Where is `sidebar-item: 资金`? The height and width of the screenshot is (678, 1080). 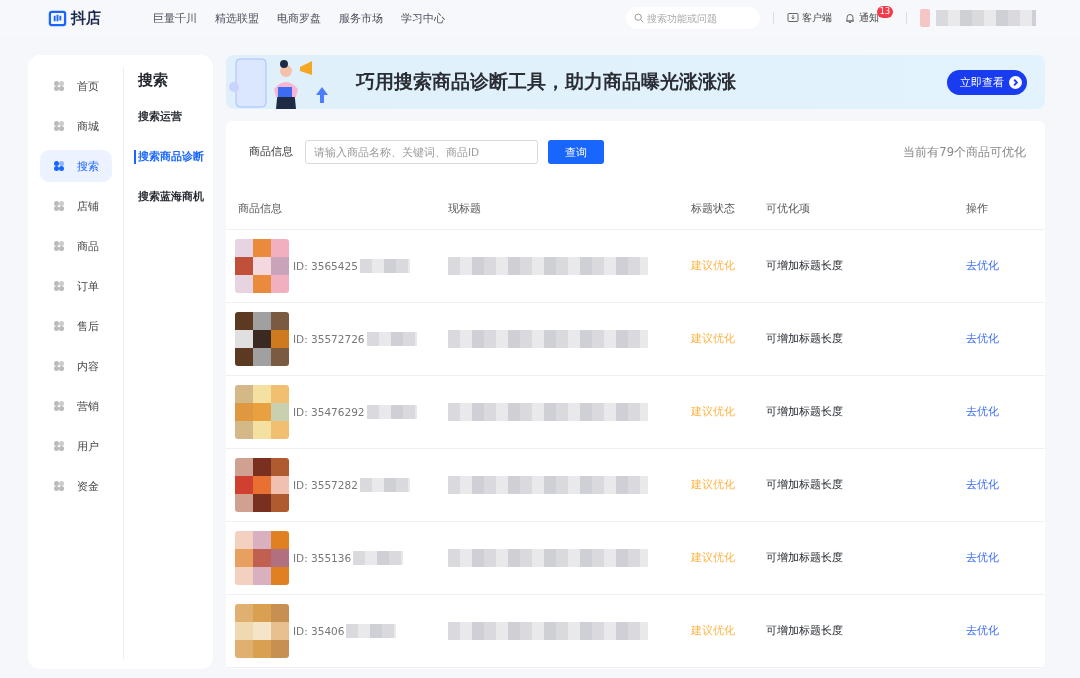 sidebar-item: 资金 is located at coordinates (75, 486).